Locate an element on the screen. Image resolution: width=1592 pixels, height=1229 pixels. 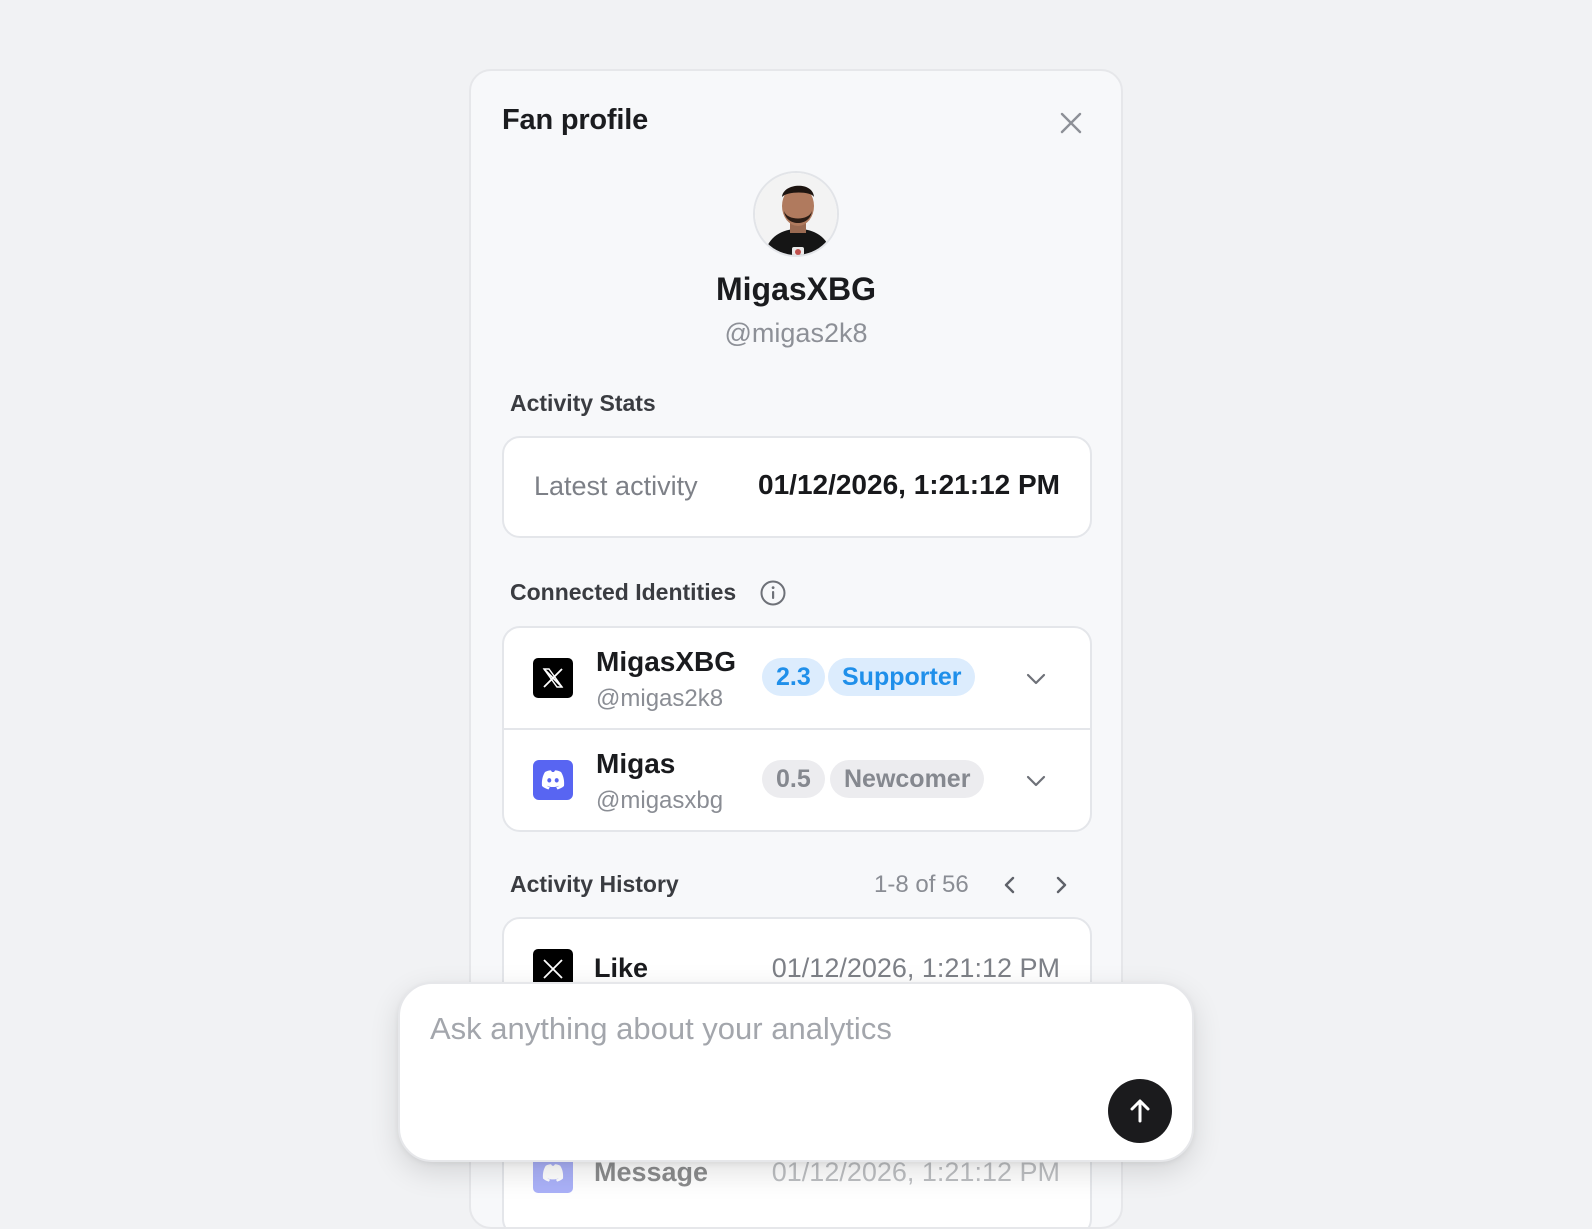
avatar is located at coordinates (796, 214).